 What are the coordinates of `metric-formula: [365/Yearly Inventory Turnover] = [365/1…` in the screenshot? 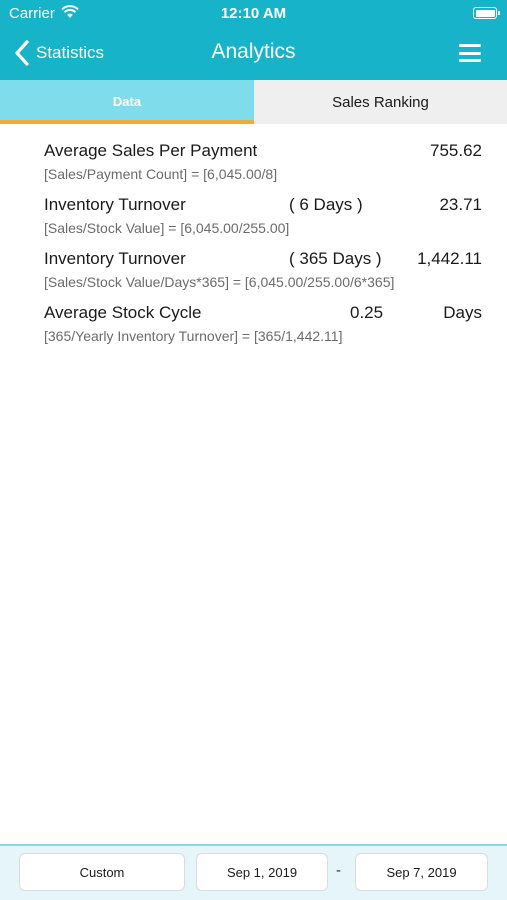 It's located at (193, 336).